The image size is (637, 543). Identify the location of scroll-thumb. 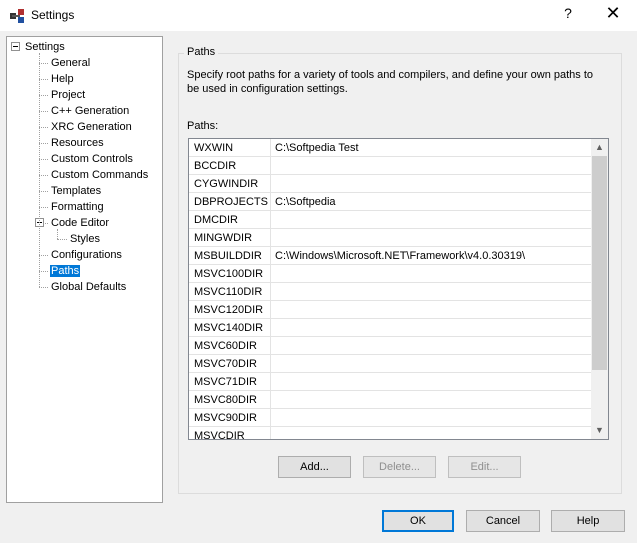
(599, 263).